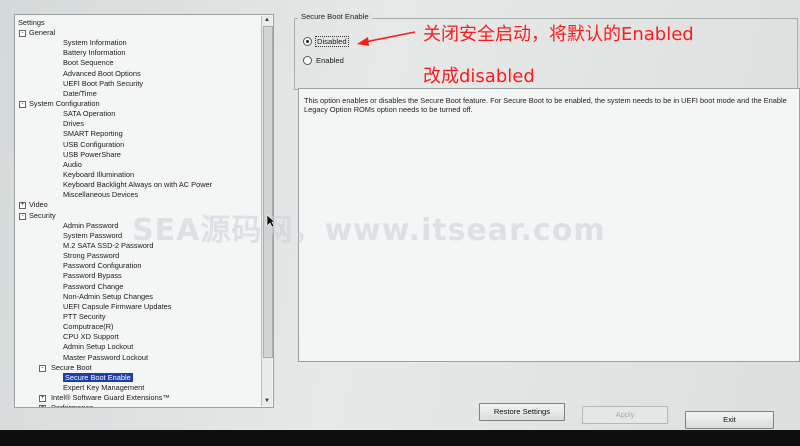 The width and height of the screenshot is (800, 446). I want to click on tree-item-label: Keyboard Illumination, so click(99, 174).